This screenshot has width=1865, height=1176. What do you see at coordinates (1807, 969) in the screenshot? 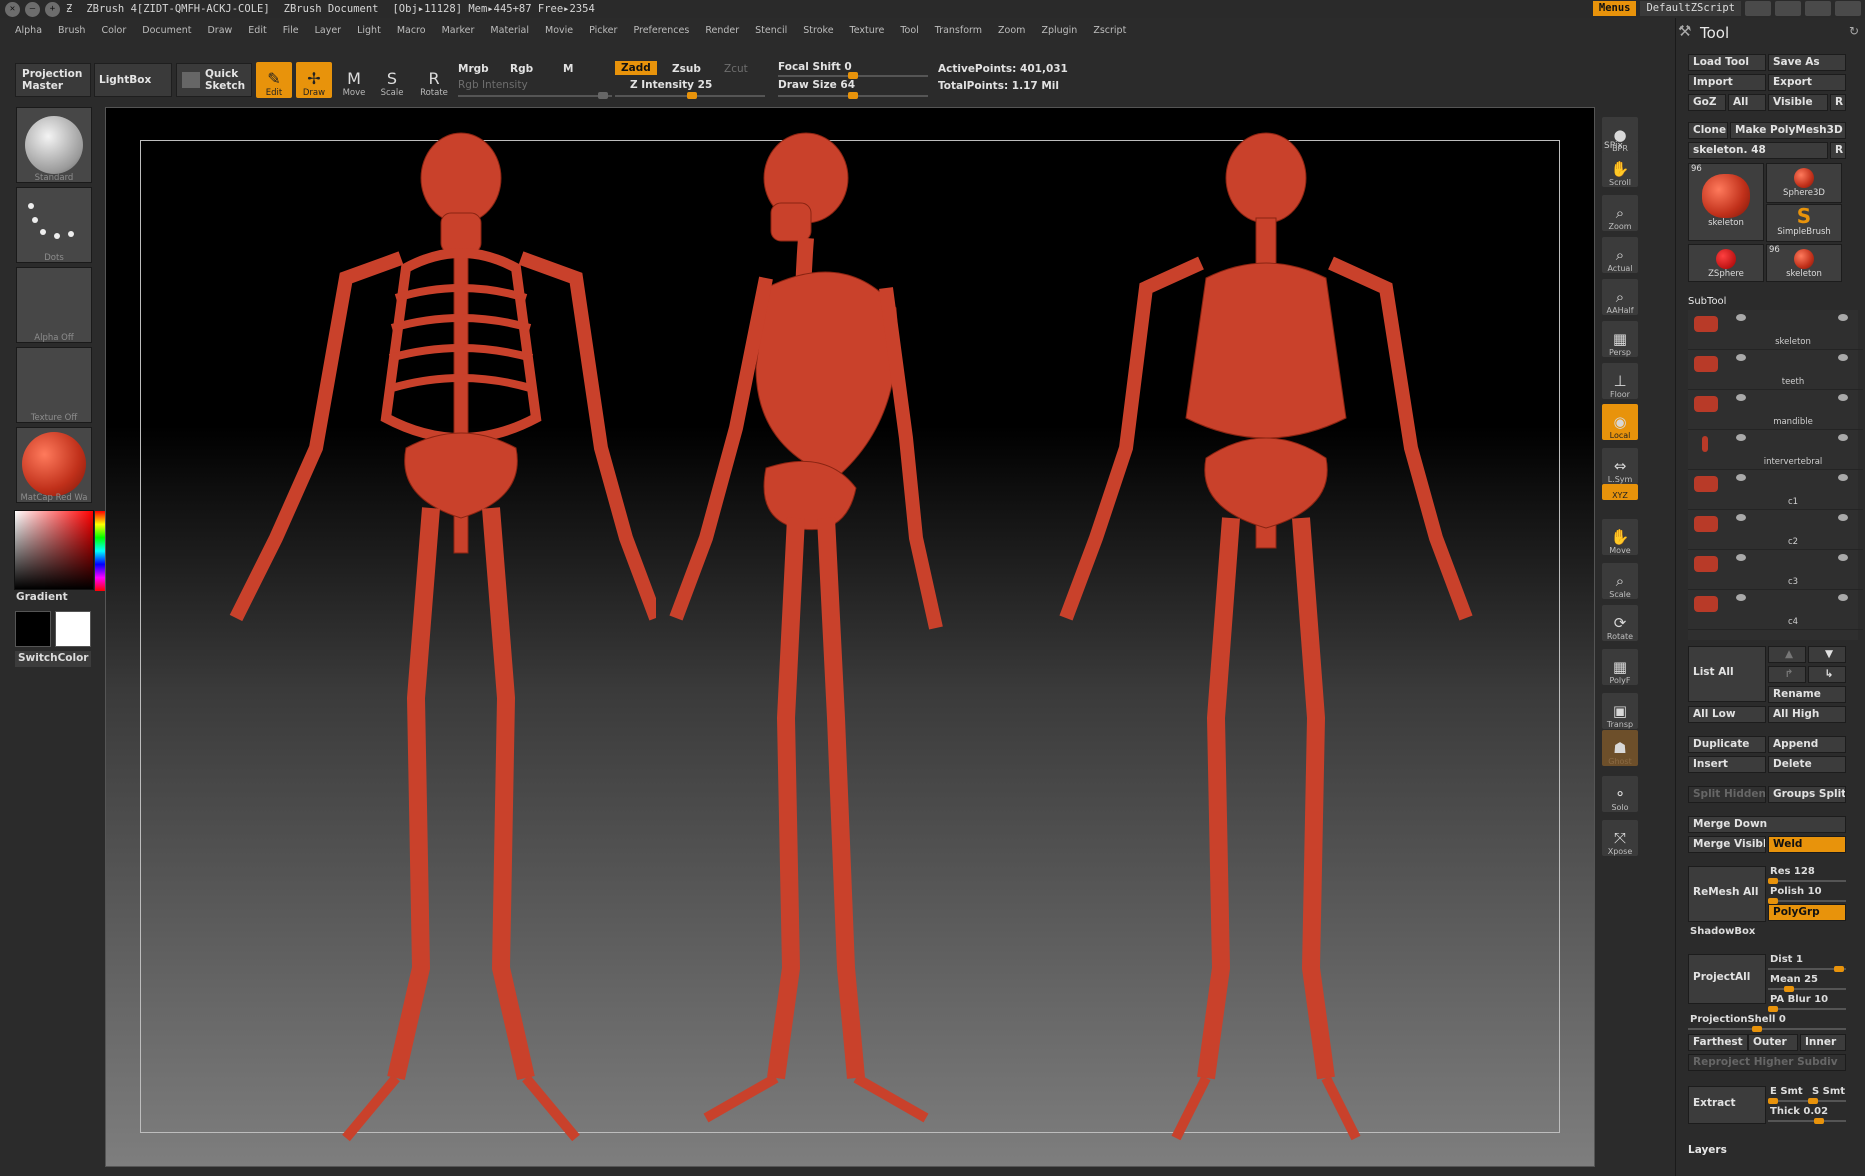
I see `dist-track` at bounding box center [1807, 969].